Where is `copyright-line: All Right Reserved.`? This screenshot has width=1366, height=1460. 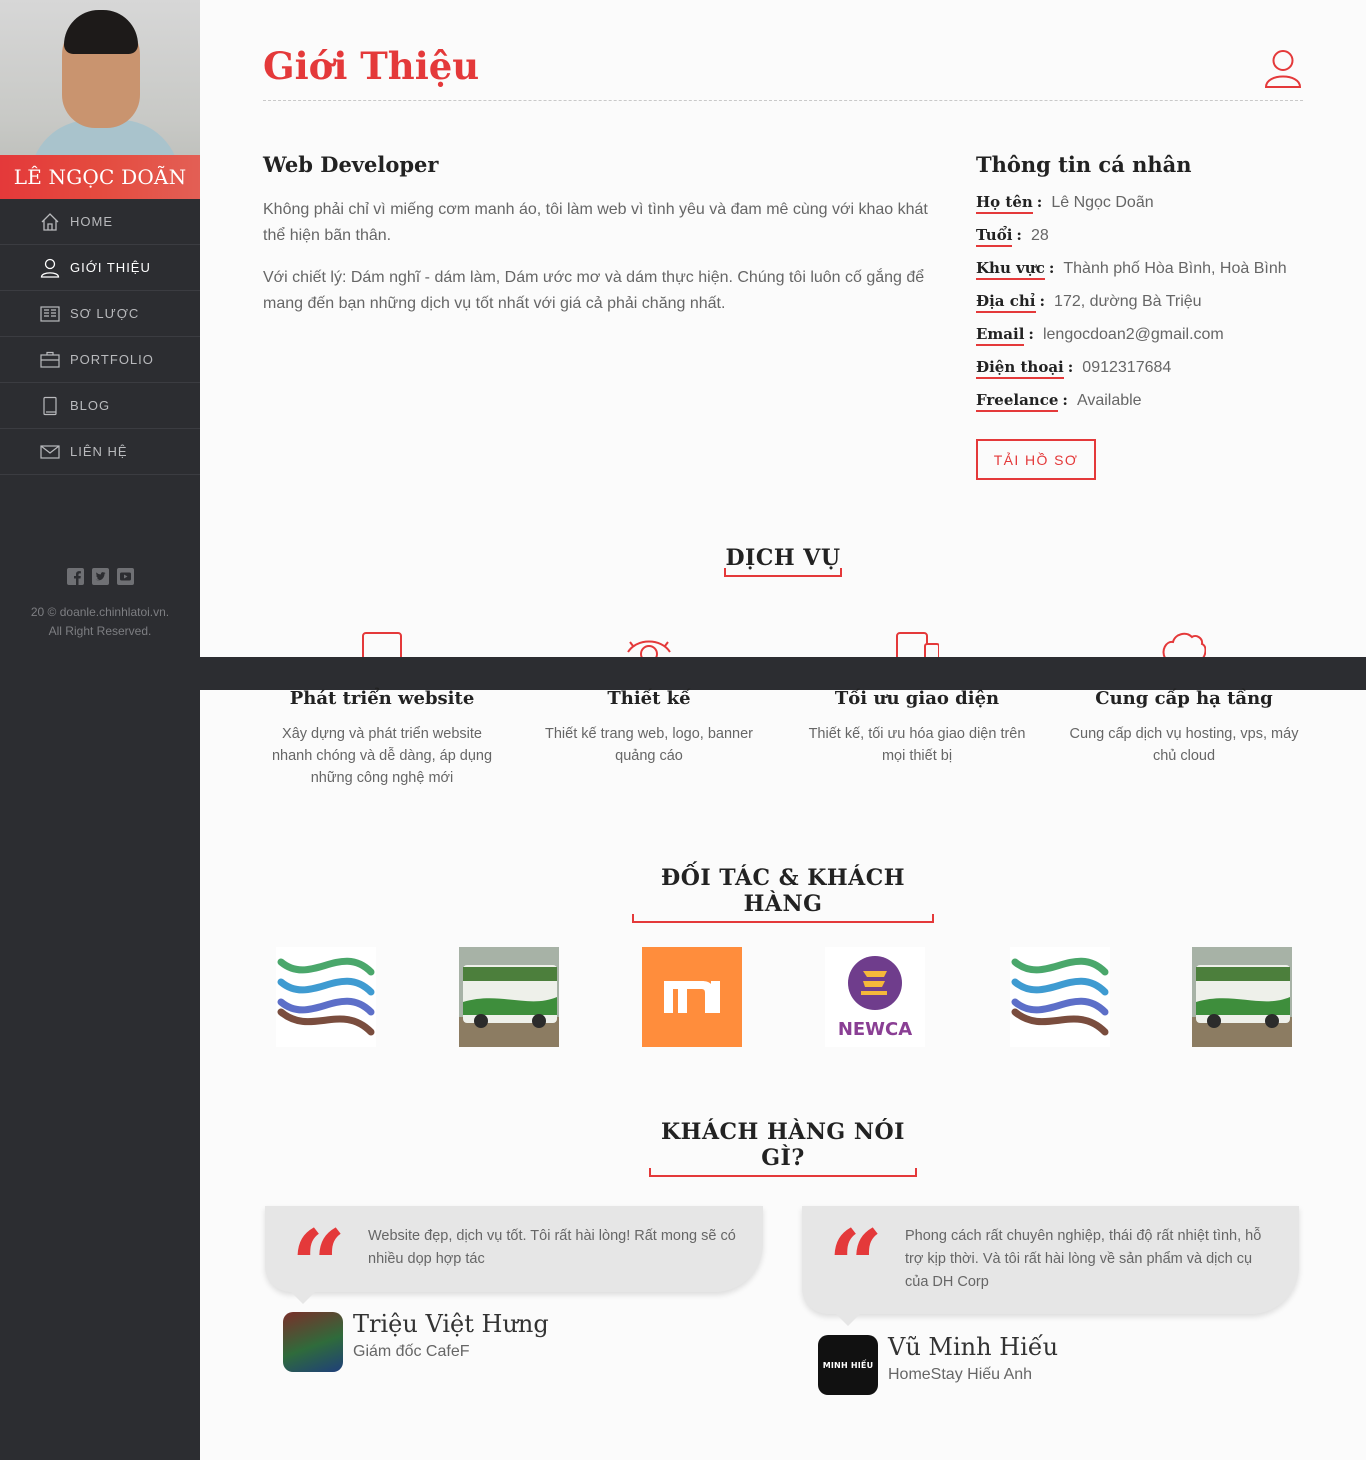 copyright-line: All Right Reserved. is located at coordinates (100, 631).